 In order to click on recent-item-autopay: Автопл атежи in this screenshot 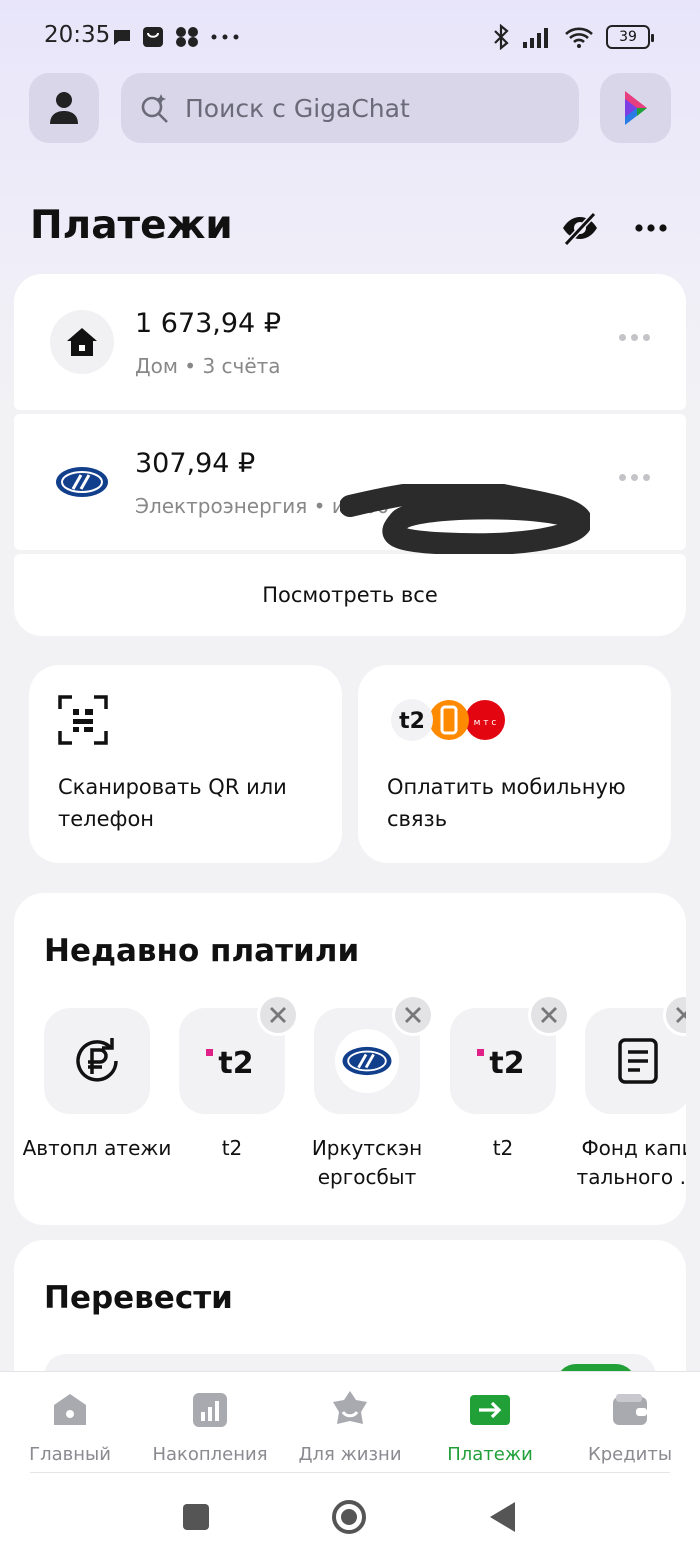, I will do `click(97, 1085)`.